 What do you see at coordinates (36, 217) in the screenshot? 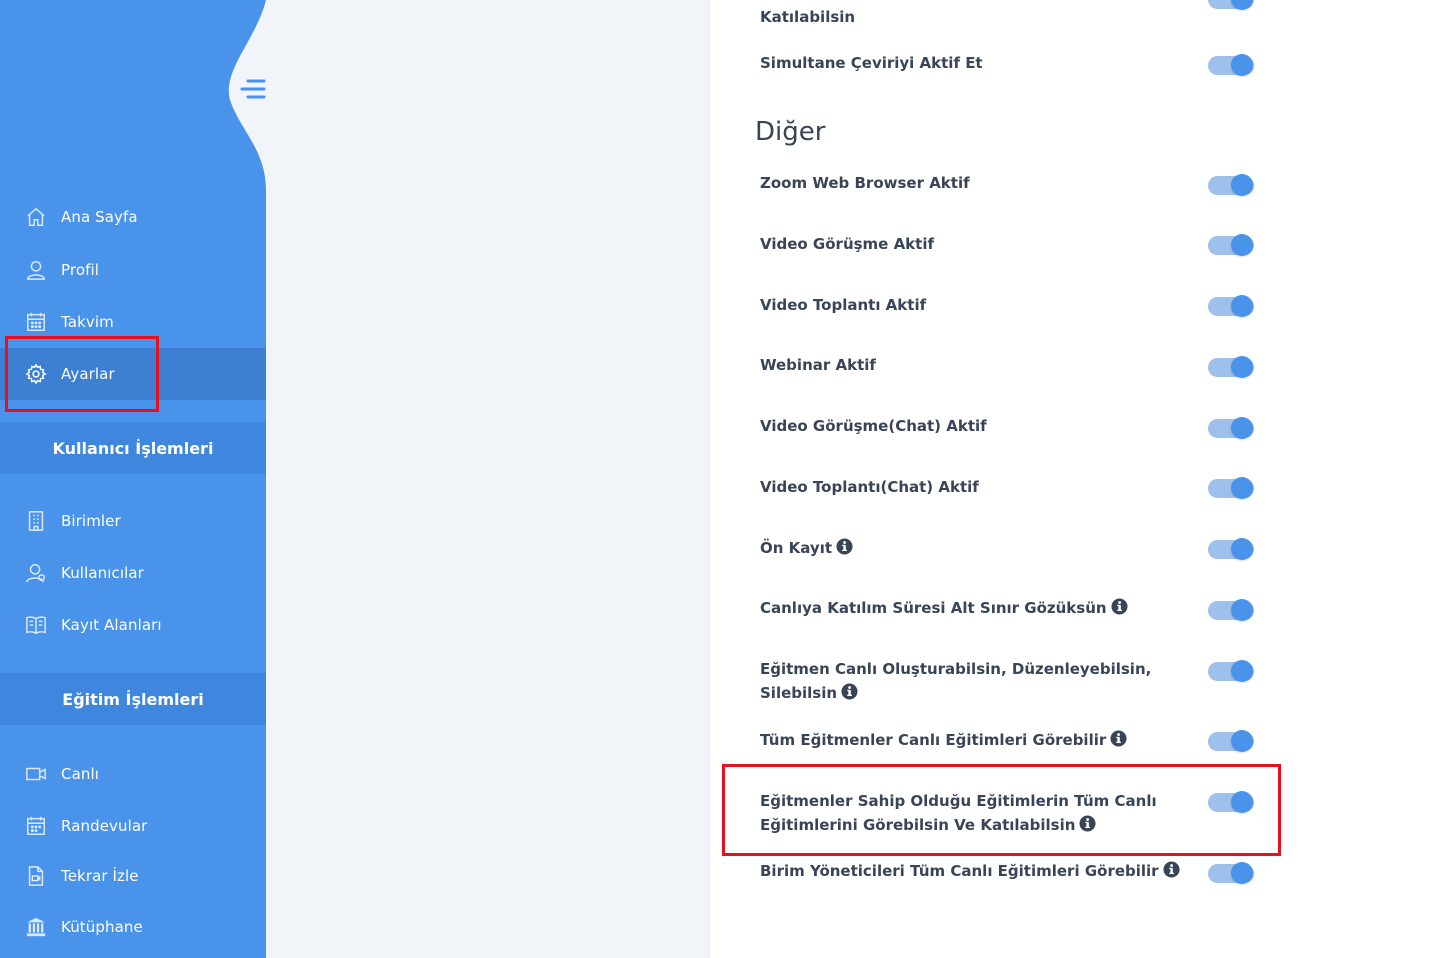
I see `home-icon` at bounding box center [36, 217].